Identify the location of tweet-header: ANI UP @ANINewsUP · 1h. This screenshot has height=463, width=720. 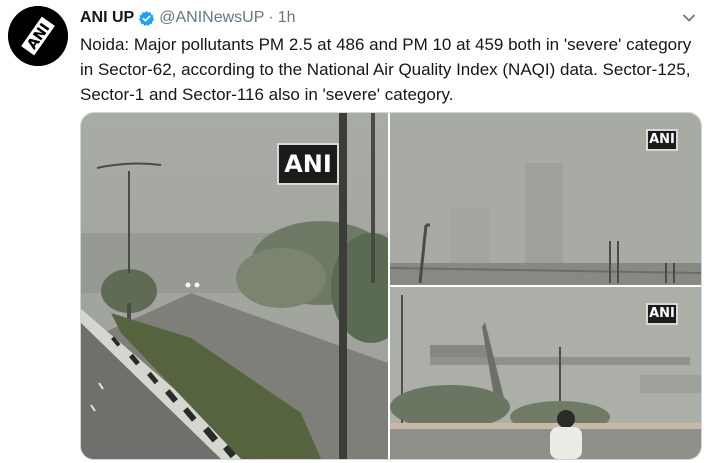
(188, 18).